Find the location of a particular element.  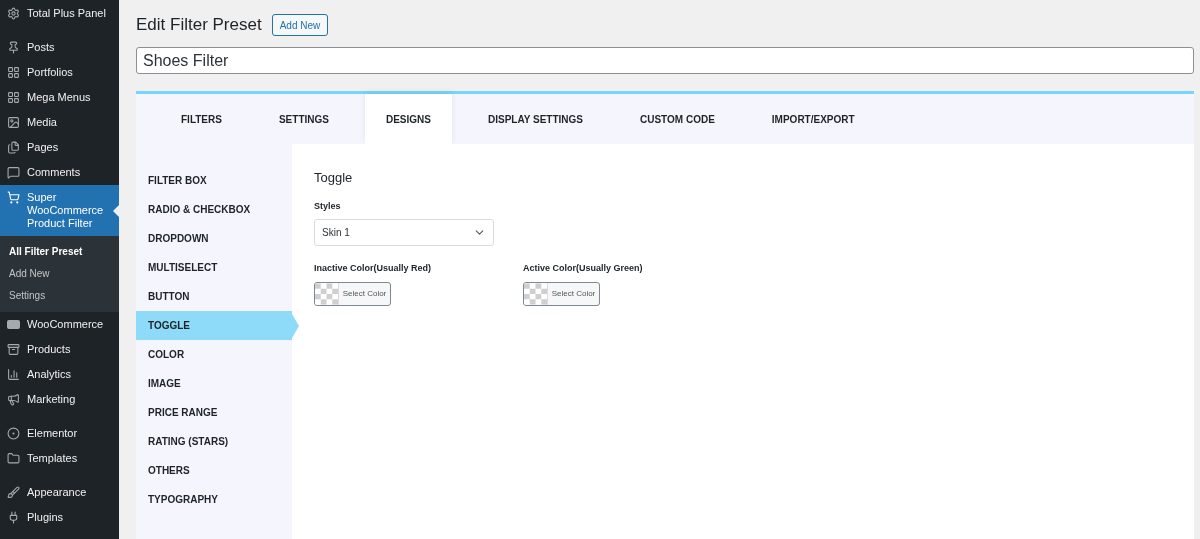

sidebar-item: WooCommerce is located at coordinates (59, 324).